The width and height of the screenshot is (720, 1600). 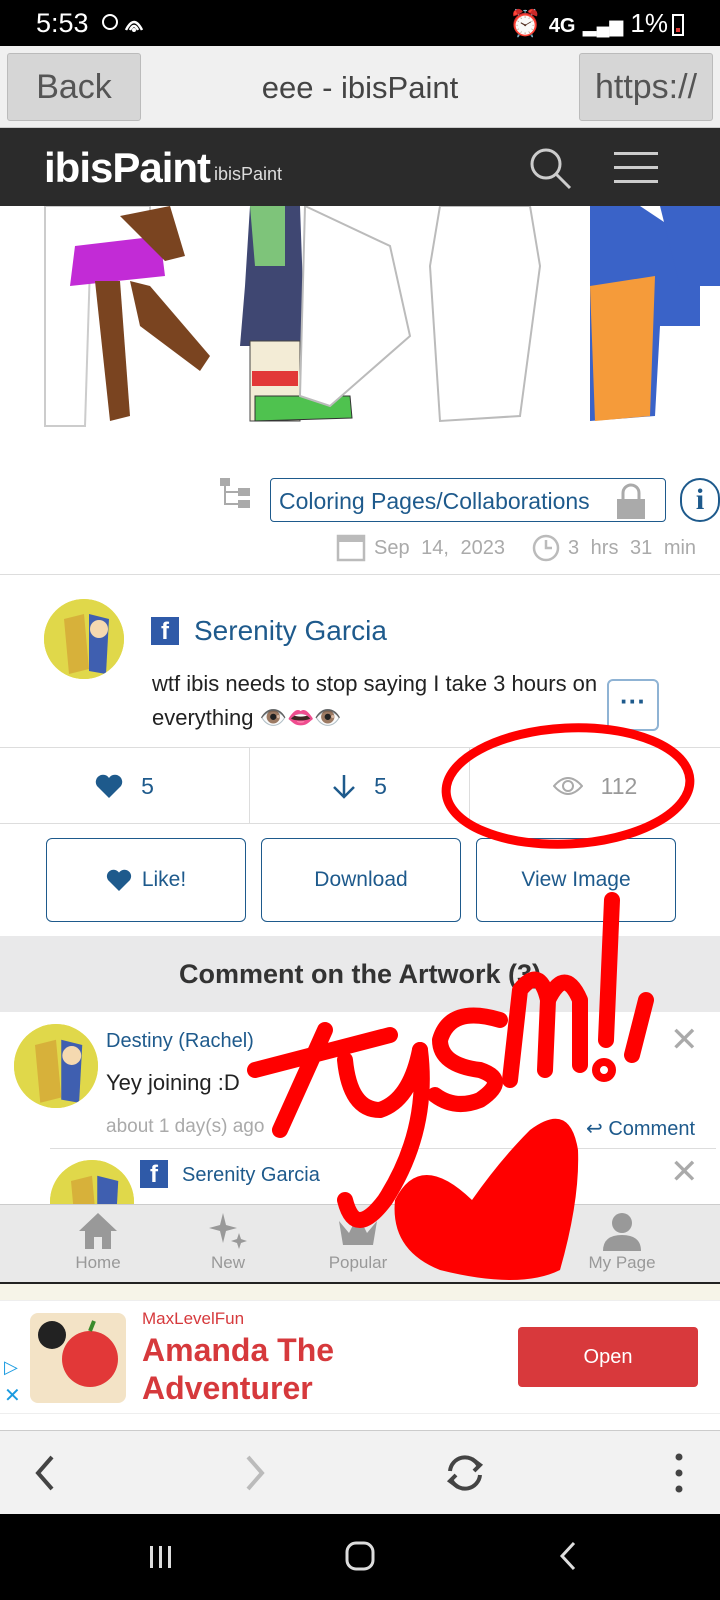 I want to click on category-tag-button: Coloring Pages/Collaborations, so click(x=468, y=500).